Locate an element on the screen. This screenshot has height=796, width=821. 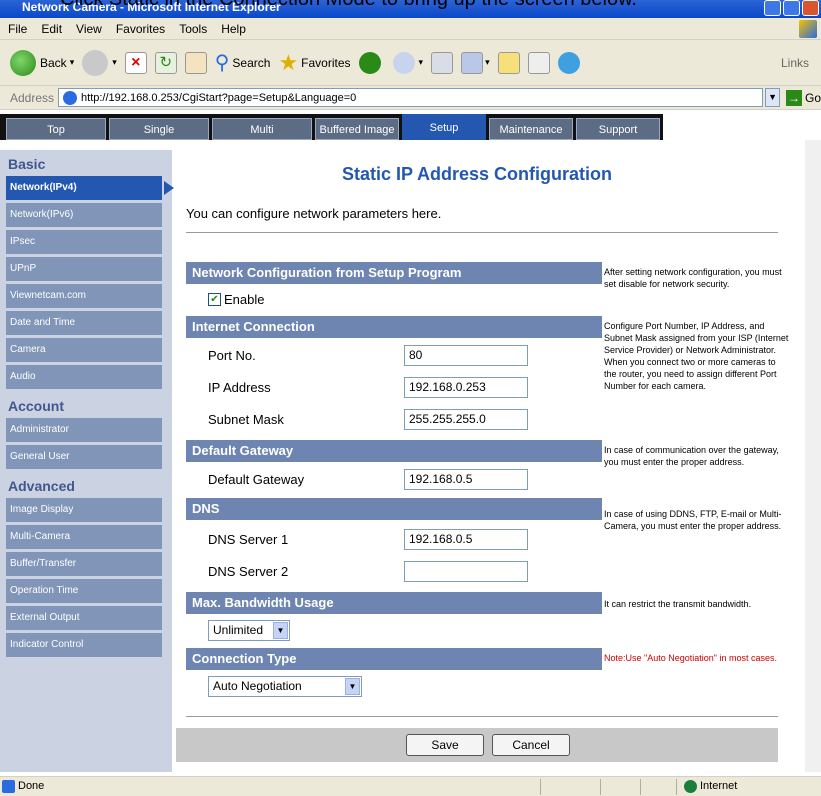
messenger-icon is located at coordinates (568, 62).